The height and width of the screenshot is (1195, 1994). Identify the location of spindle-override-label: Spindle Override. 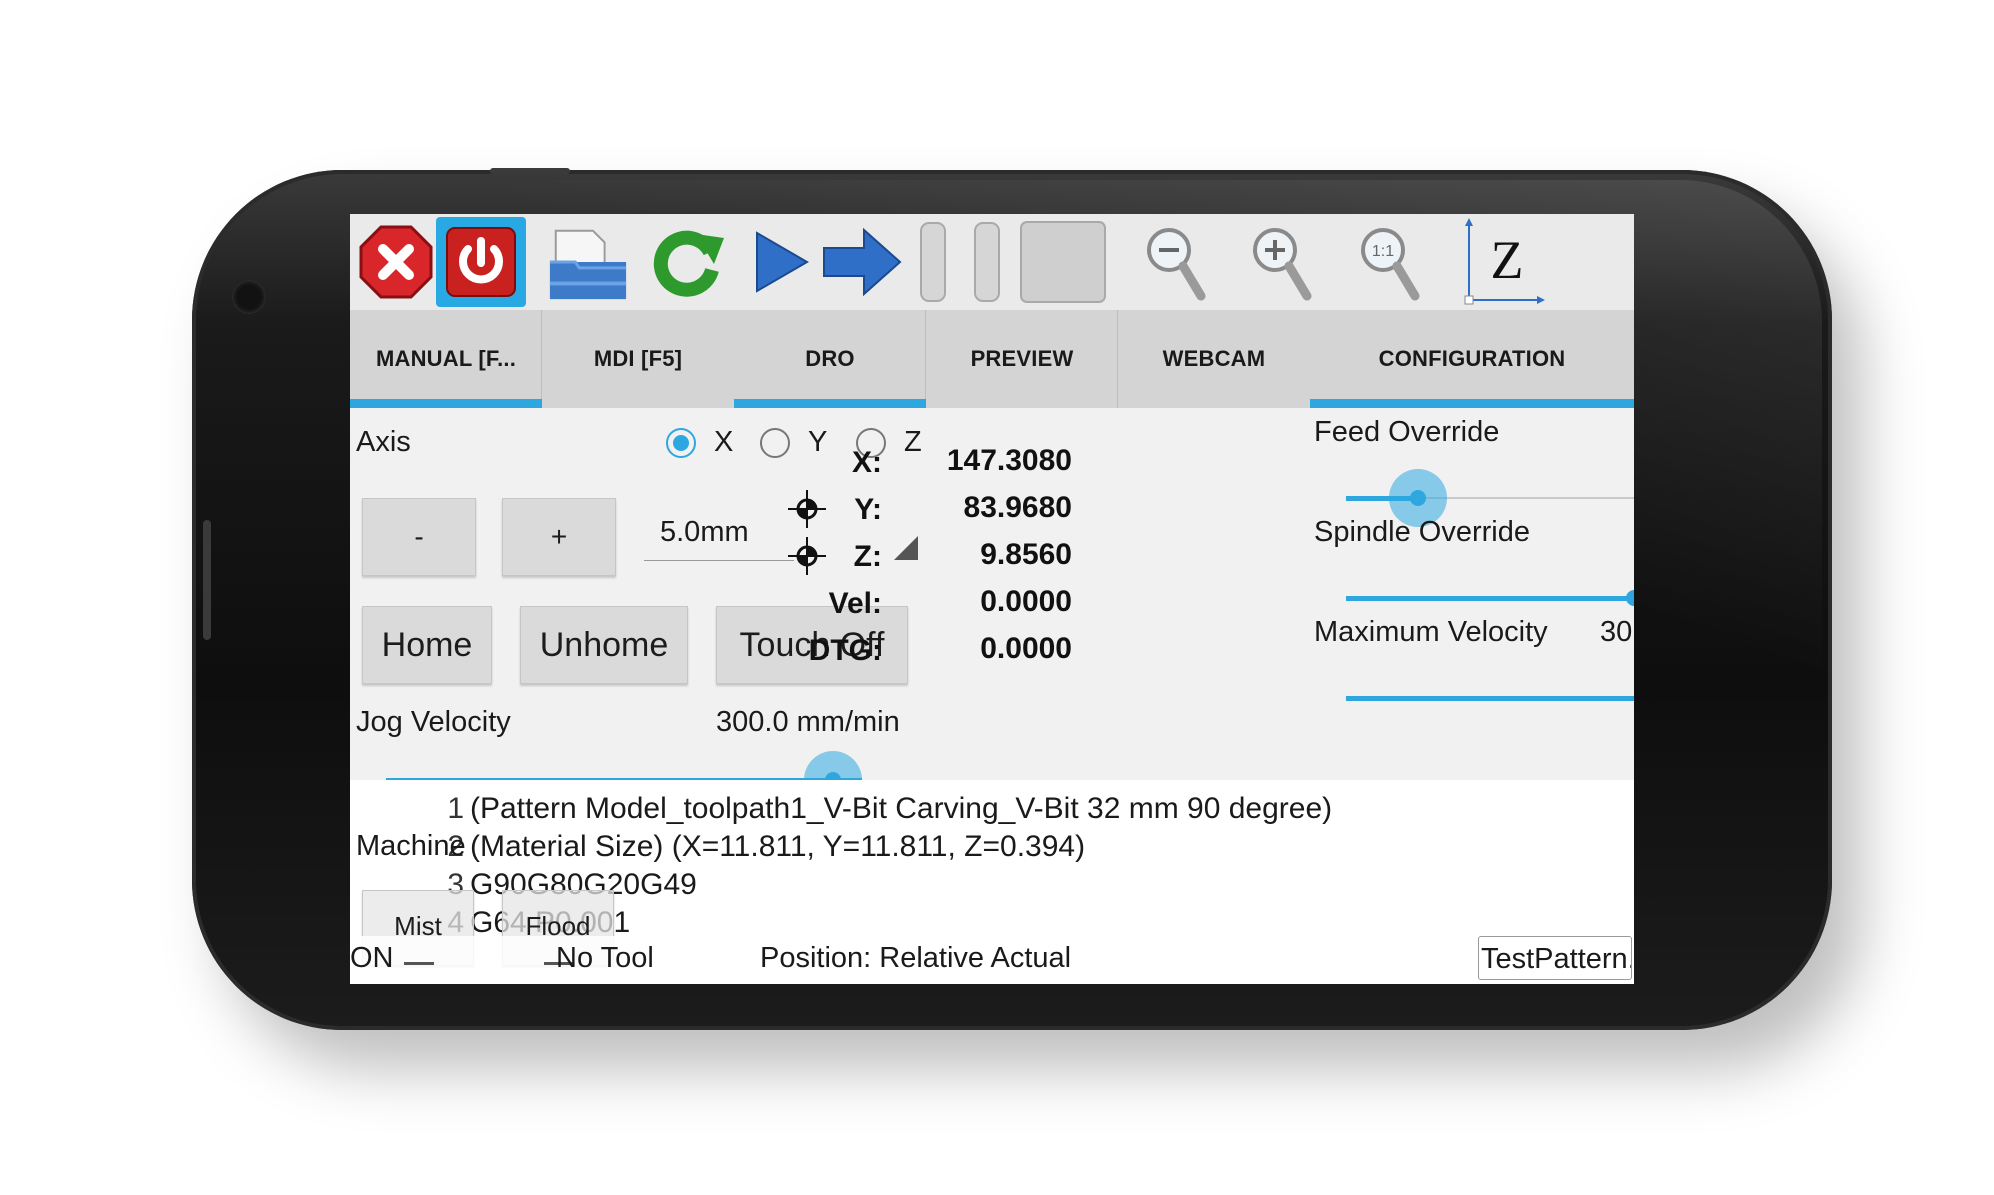
(1422, 532).